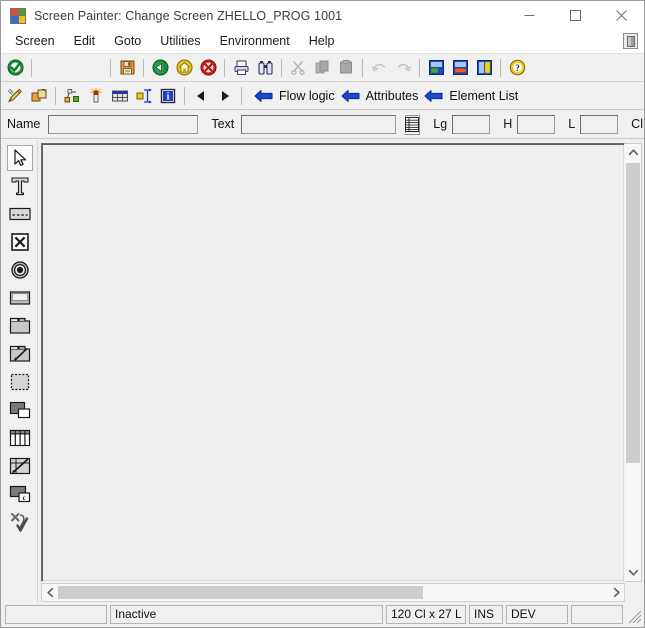 The height and width of the screenshot is (628, 645). I want to click on horizontal-scrollbar-row, so click(341, 592).